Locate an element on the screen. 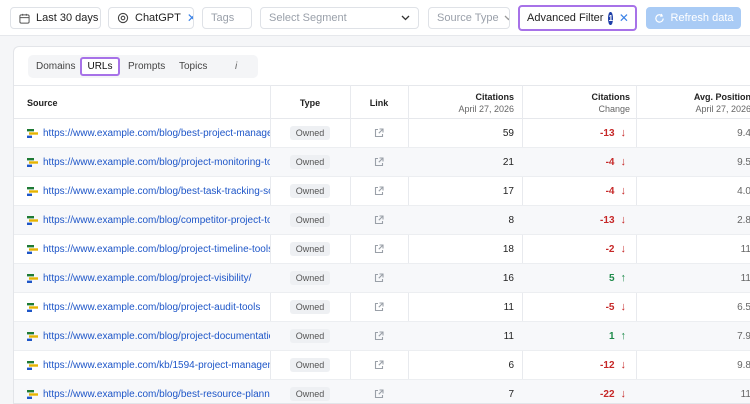 This screenshot has width=750, height=404. date-range-label: Last 30 days is located at coordinates (67, 18).